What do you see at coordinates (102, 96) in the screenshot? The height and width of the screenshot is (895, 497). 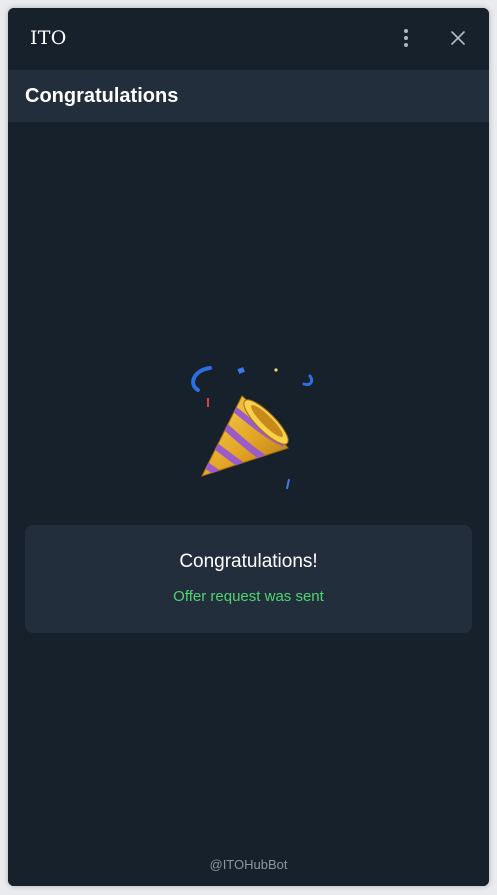 I see `page-title: Congratulations` at bounding box center [102, 96].